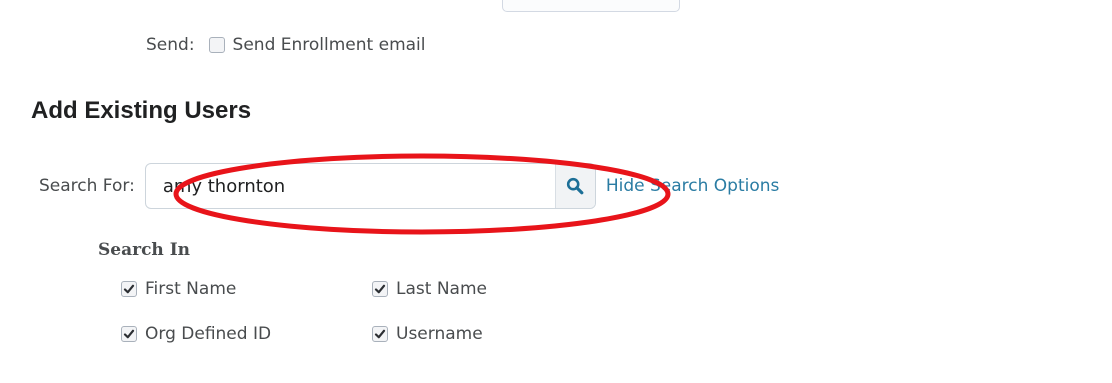 The height and width of the screenshot is (383, 1112). Describe the element at coordinates (170, 45) in the screenshot. I see `send-label: Send:` at that location.